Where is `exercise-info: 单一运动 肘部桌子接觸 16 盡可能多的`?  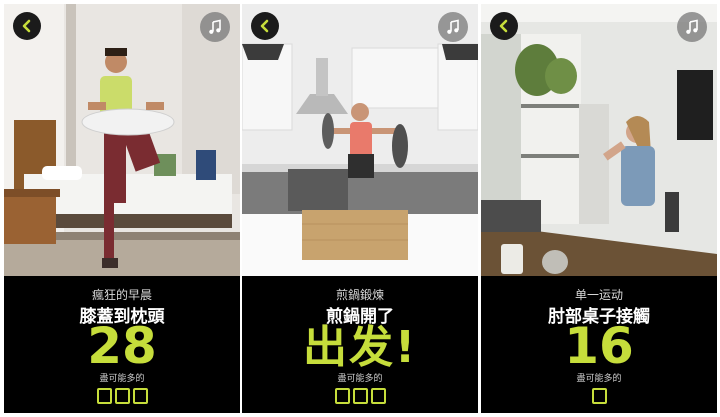 exercise-info: 单一运动 肘部桌子接觸 16 盡可能多的 is located at coordinates (599, 344).